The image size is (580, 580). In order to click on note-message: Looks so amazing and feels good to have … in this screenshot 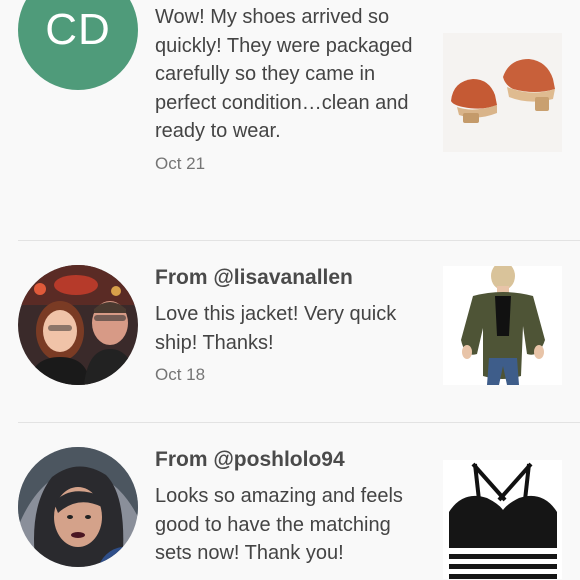, I will do `click(279, 524)`.